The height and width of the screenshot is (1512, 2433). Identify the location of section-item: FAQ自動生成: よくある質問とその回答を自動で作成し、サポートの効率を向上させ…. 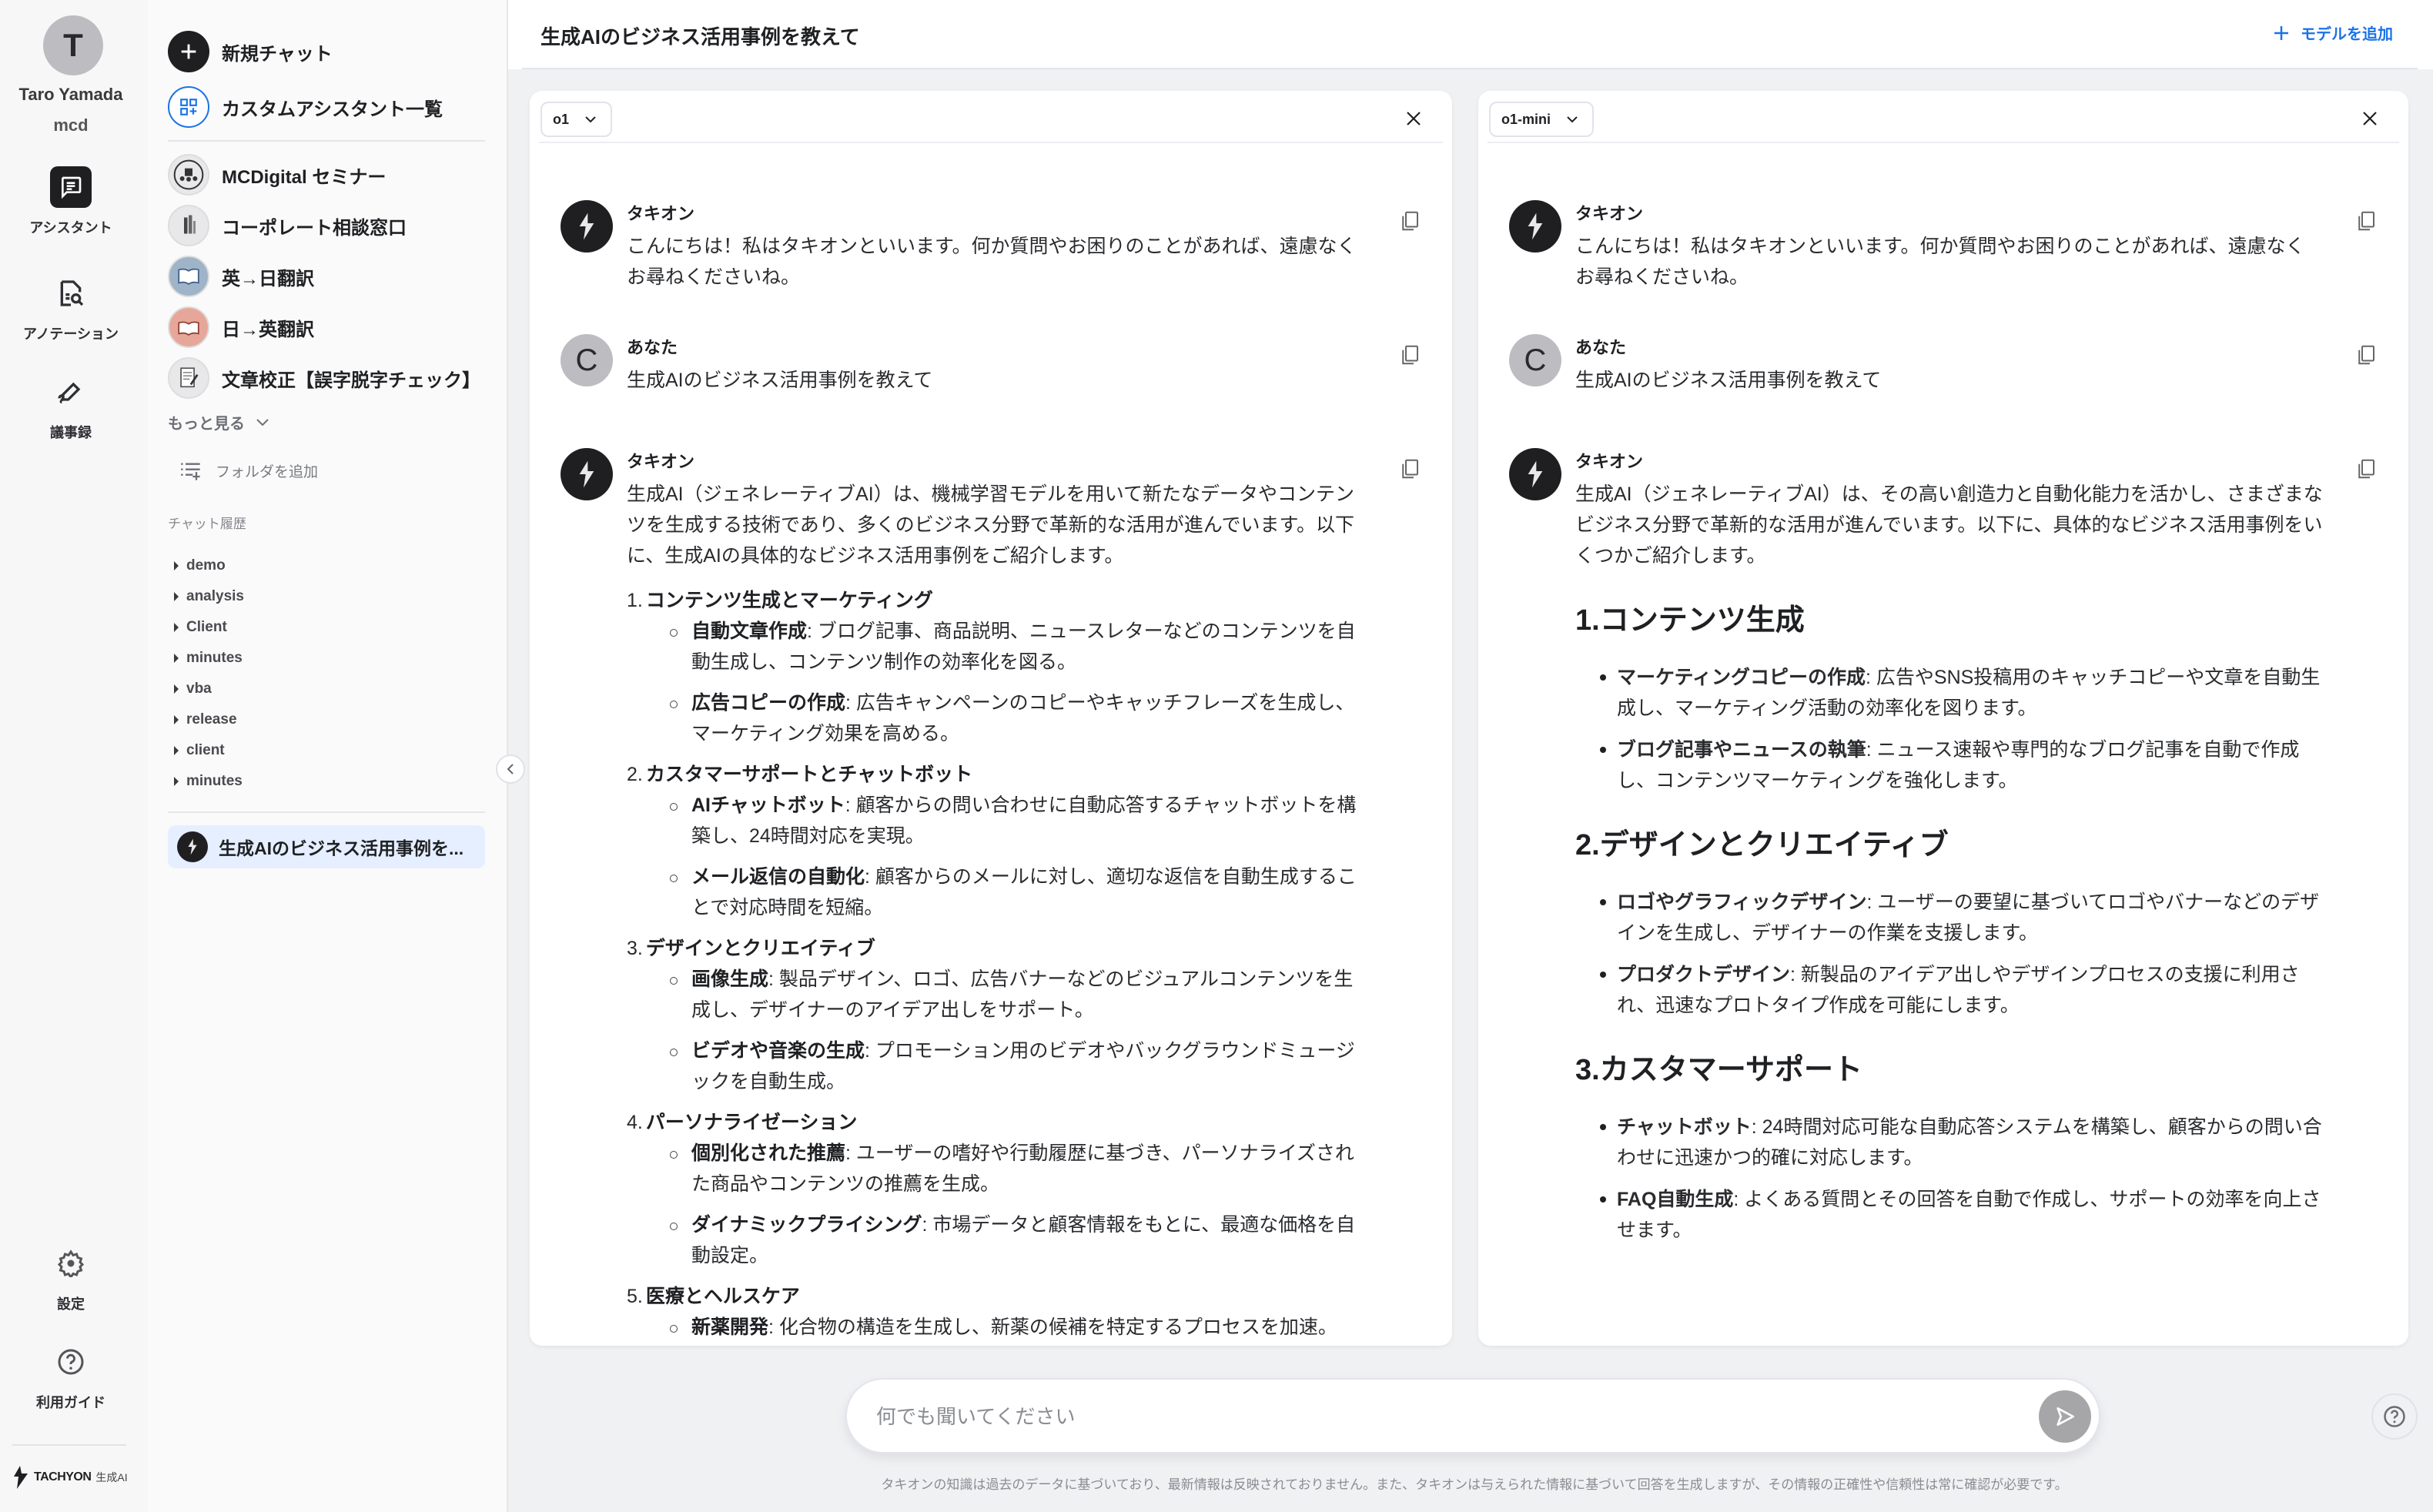
(1962, 1215).